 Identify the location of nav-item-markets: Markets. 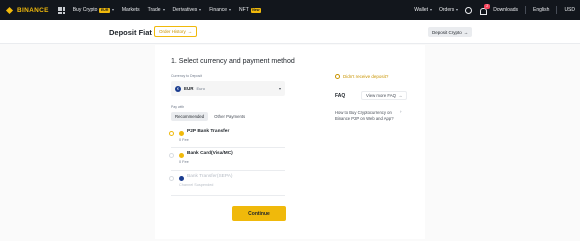
(131, 10).